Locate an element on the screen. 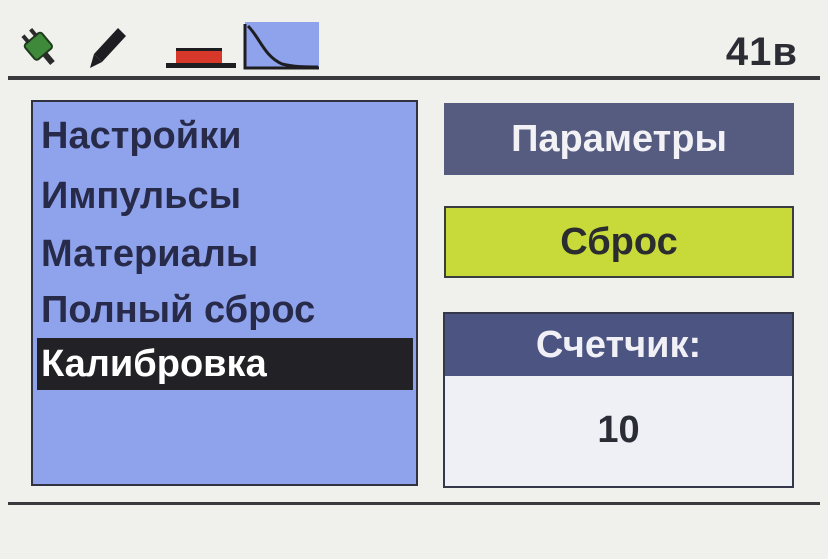  status-divider is located at coordinates (414, 78).